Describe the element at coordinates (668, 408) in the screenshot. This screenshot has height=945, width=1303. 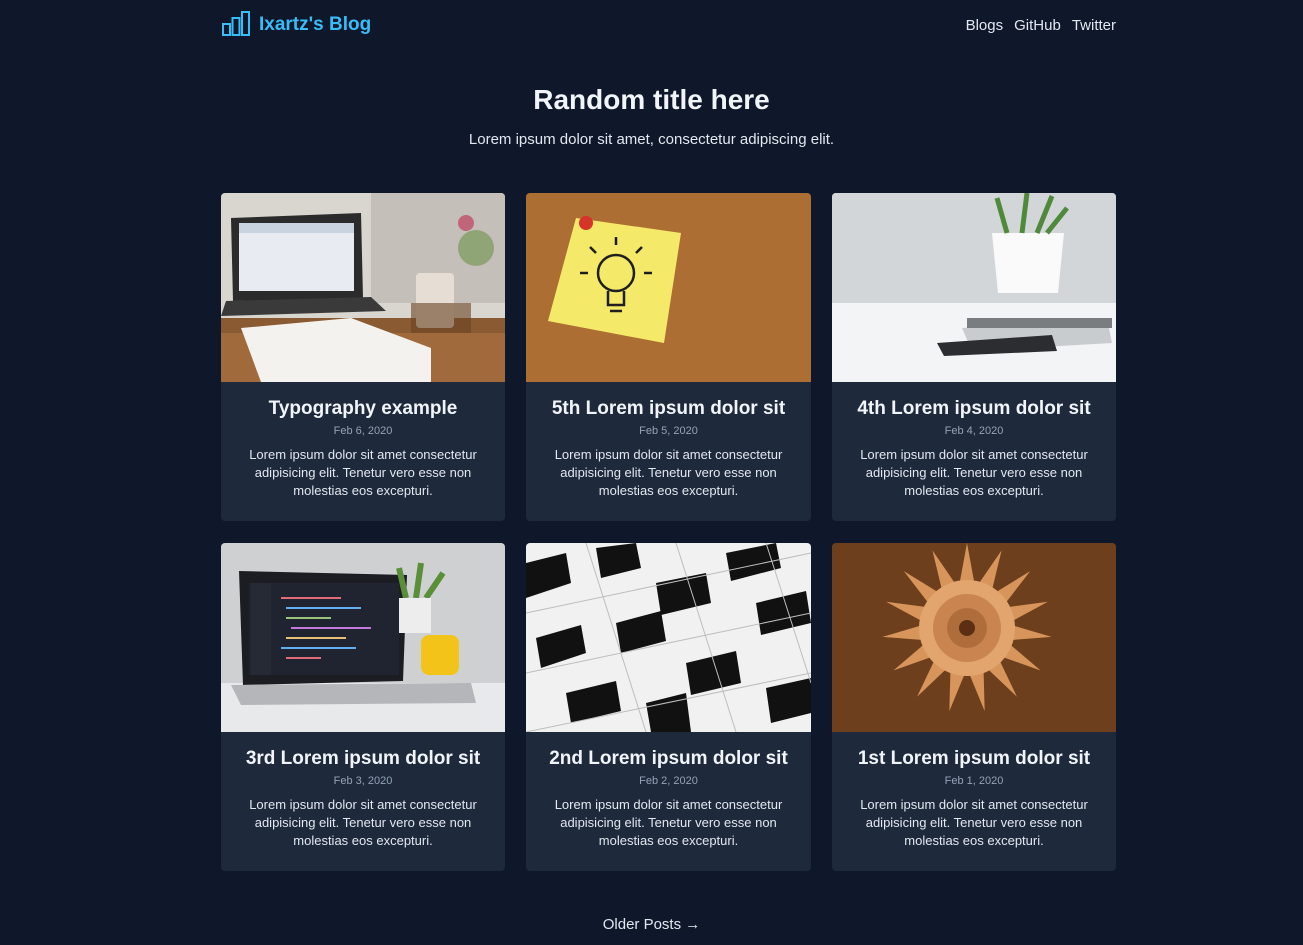
I see `post-title: 5th Lorem ipsum dolor sit` at that location.